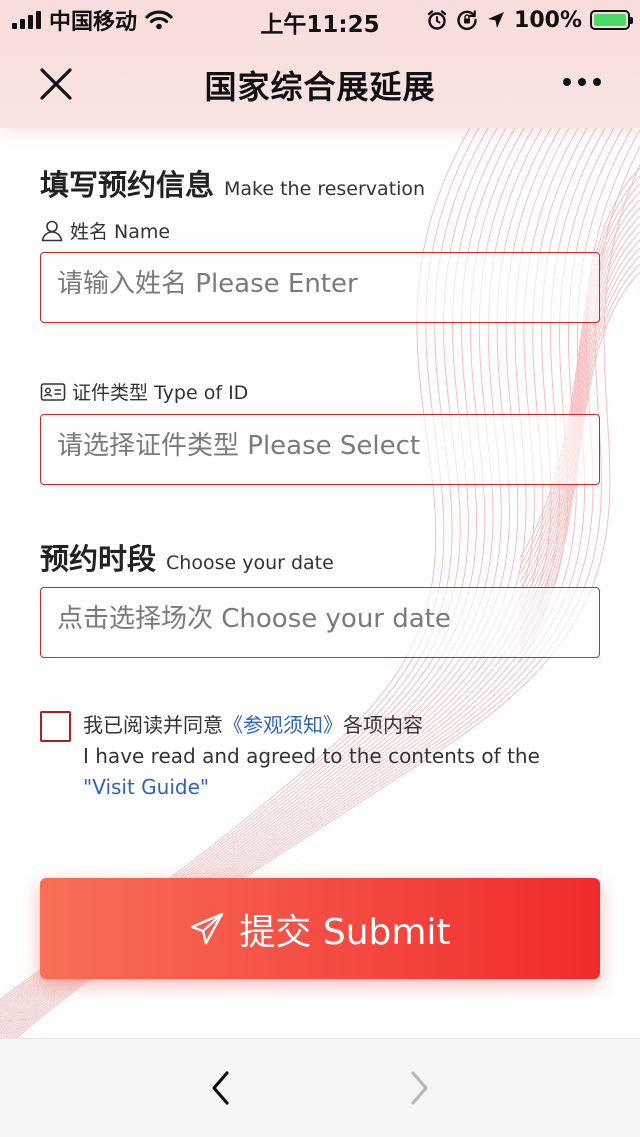 This screenshot has width=640, height=1137. I want to click on paper-plane-icon, so click(207, 928).